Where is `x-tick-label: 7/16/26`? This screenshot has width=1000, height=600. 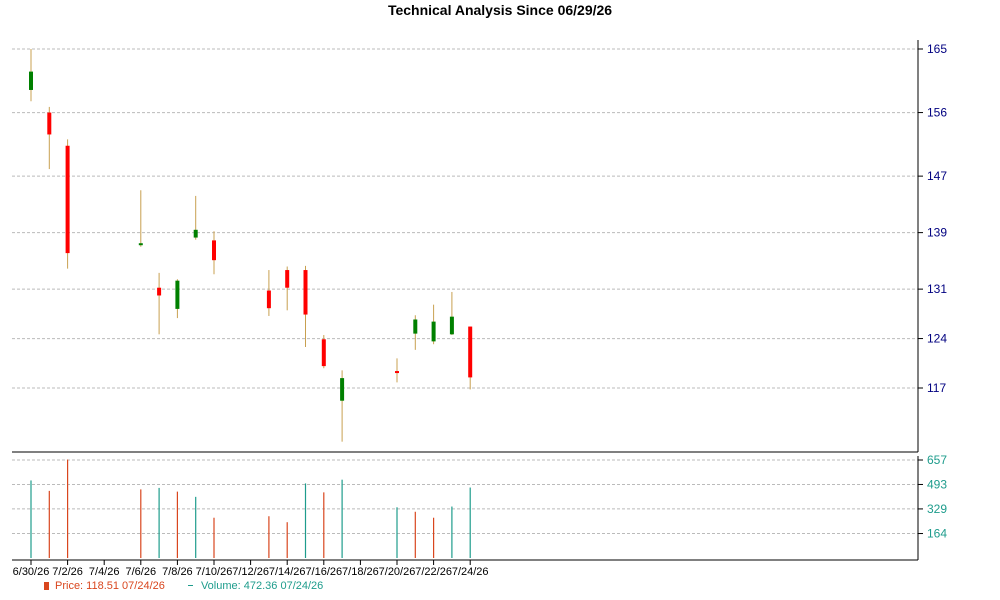
x-tick-label: 7/16/26 is located at coordinates (323, 572).